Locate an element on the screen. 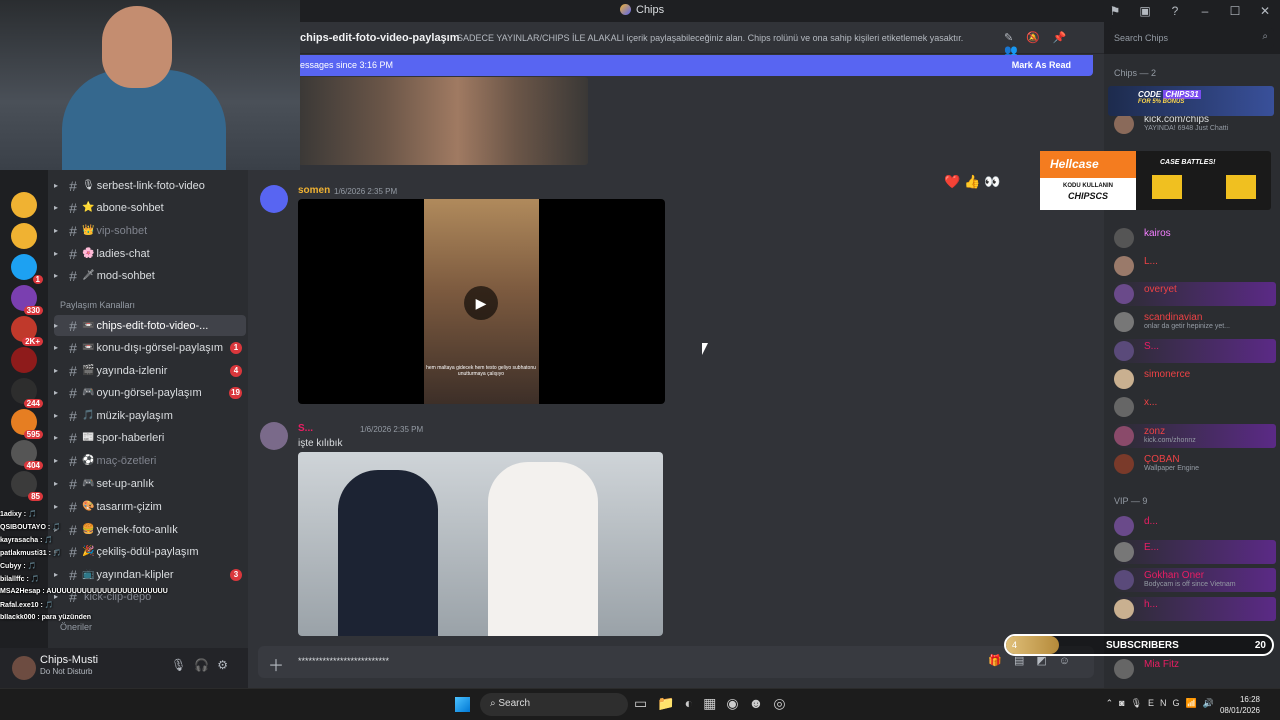 This screenshot has height=720, width=1280. channel-item: ▸ # 🎮 oyun-görsel-paylaşım 19 is located at coordinates (150, 392).